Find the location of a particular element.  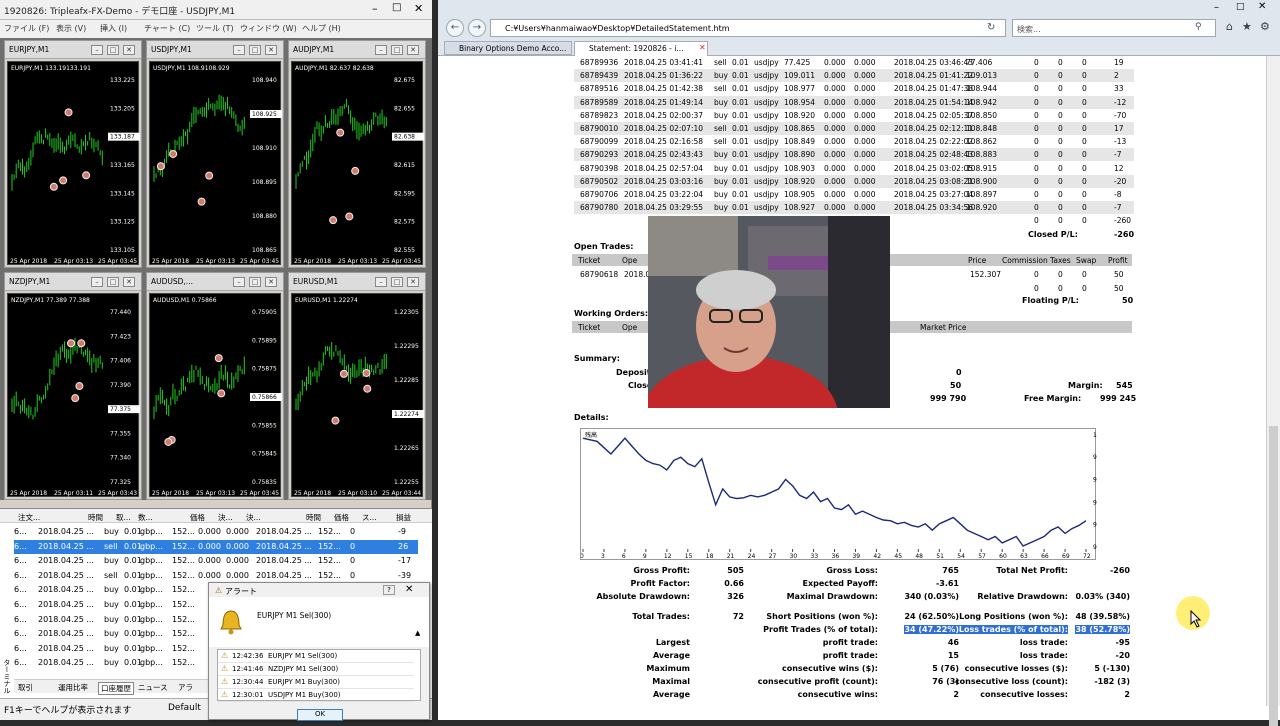

price-axis-label: 0.75905 is located at coordinates (264, 312).